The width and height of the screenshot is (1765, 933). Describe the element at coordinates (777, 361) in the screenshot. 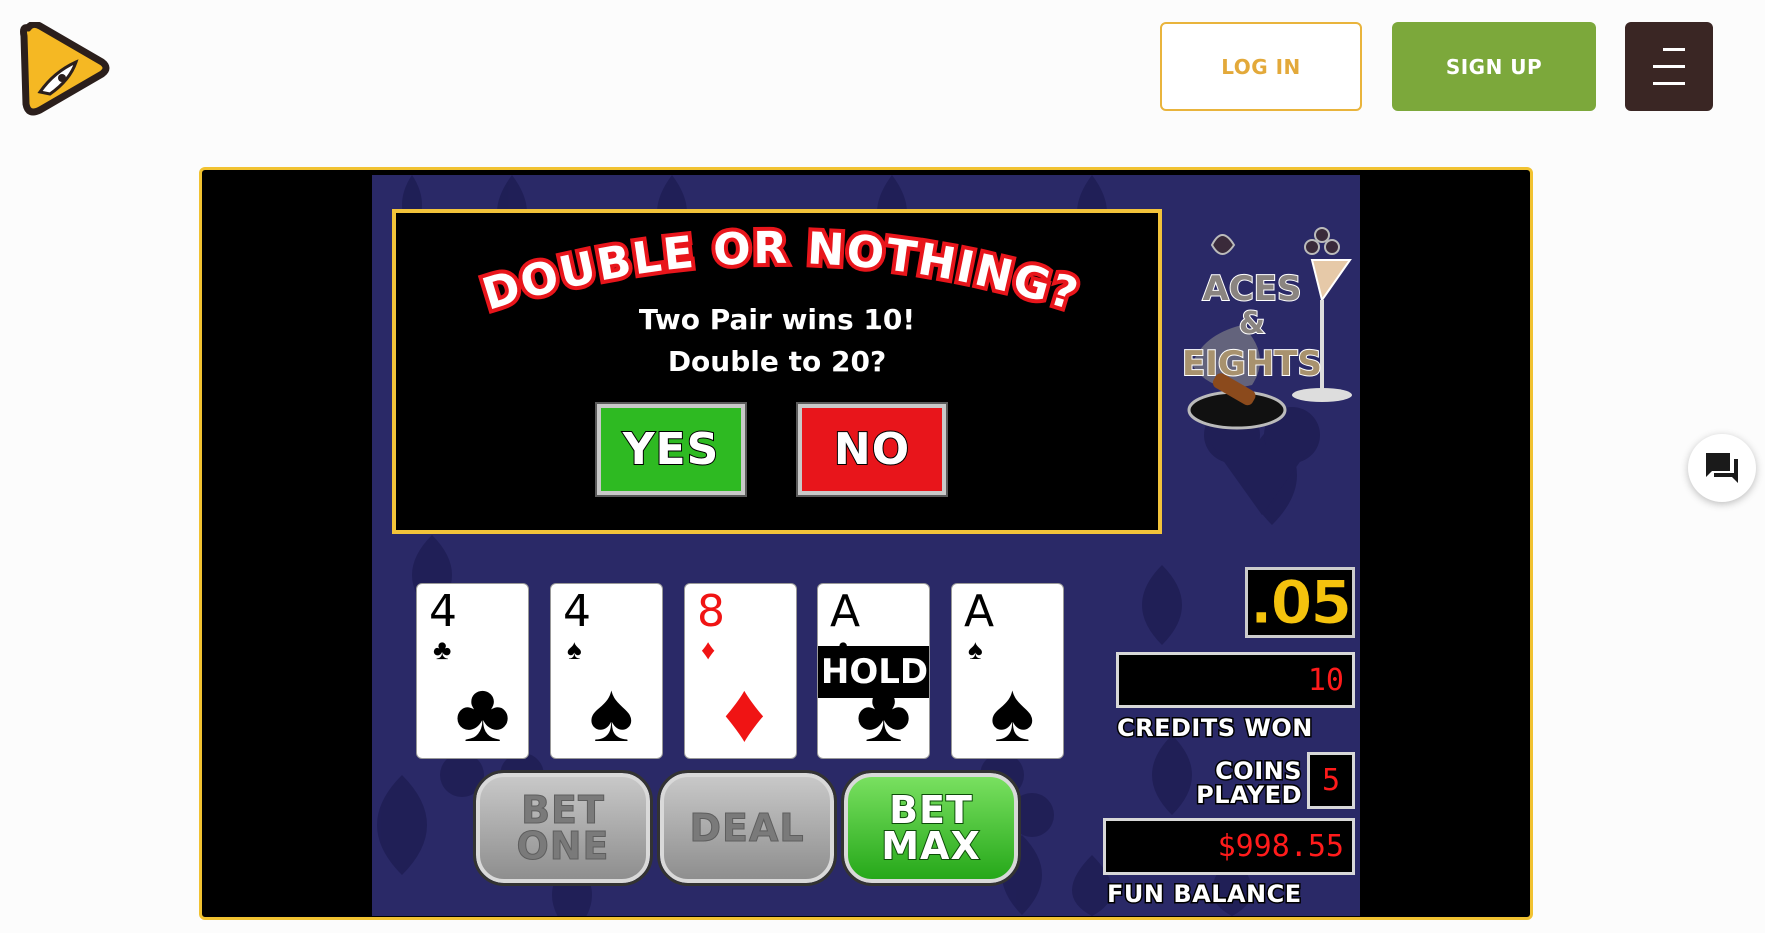

I see `dialog-double-text: Double to 20?` at that location.